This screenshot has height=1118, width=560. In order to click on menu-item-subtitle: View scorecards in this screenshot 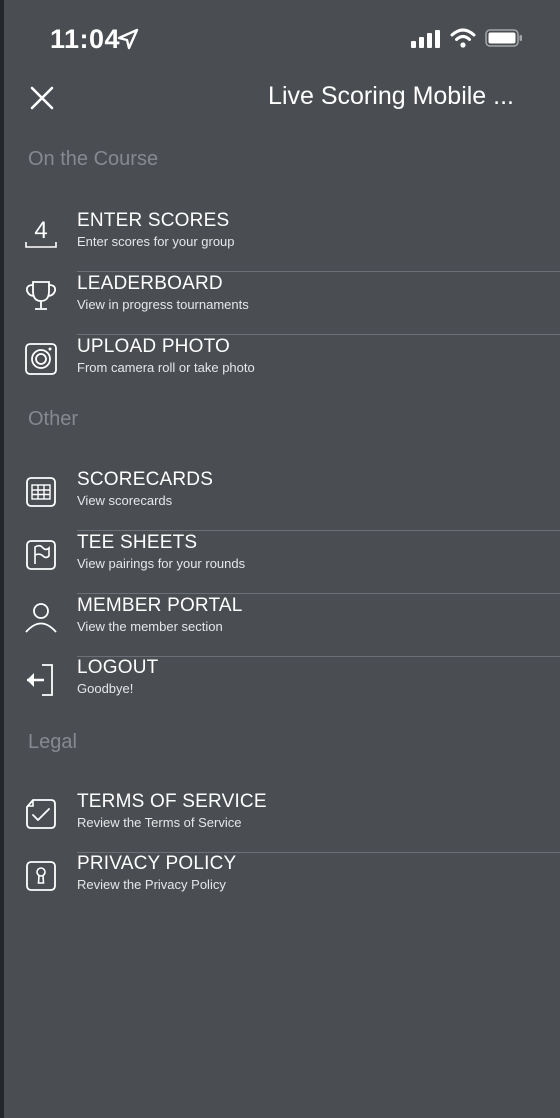, I will do `click(125, 500)`.